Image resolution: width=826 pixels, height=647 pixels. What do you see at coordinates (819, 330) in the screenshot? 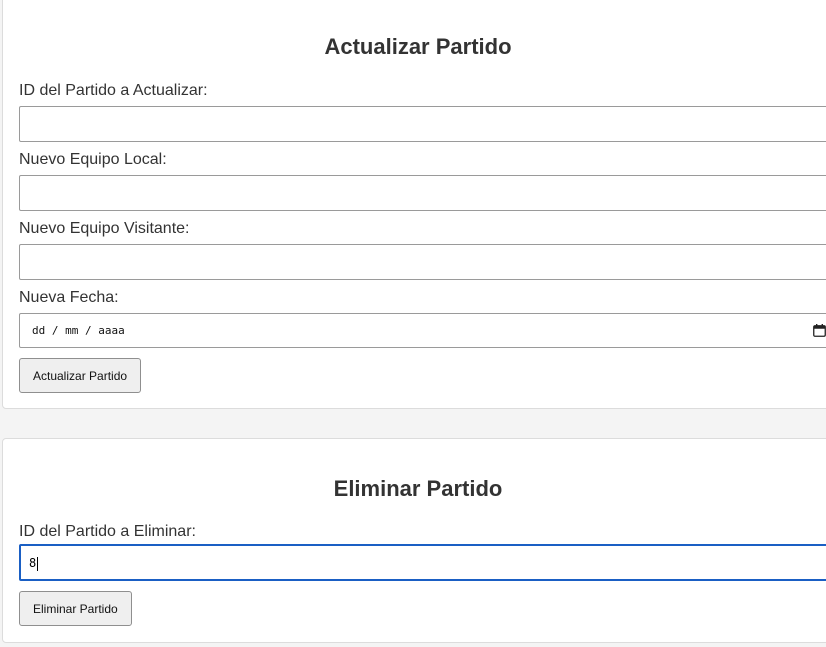
I see `calendar-icon` at bounding box center [819, 330].